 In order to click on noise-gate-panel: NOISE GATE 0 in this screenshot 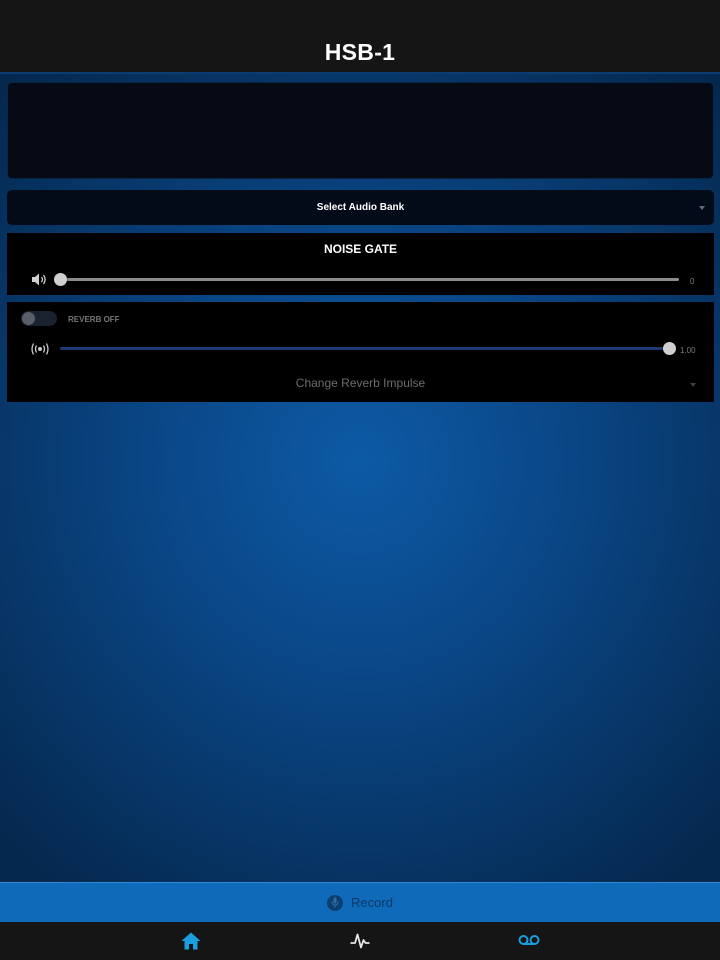, I will do `click(360, 264)`.